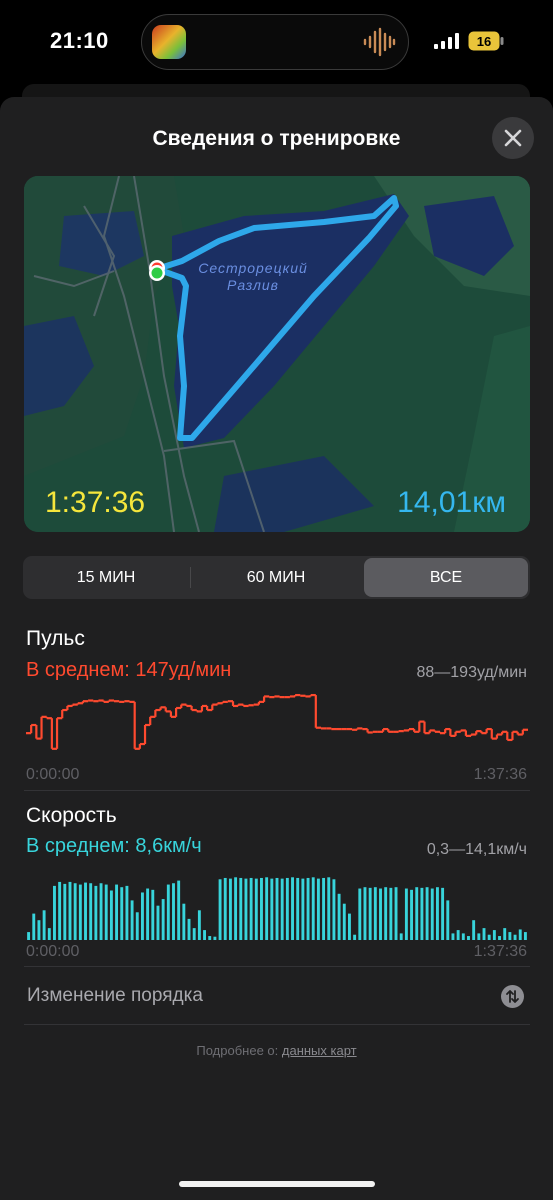 This screenshot has height=1200, width=553. Describe the element at coordinates (500, 774) in the screenshot. I see `heart-rate-end-time: 1:37:36` at that location.